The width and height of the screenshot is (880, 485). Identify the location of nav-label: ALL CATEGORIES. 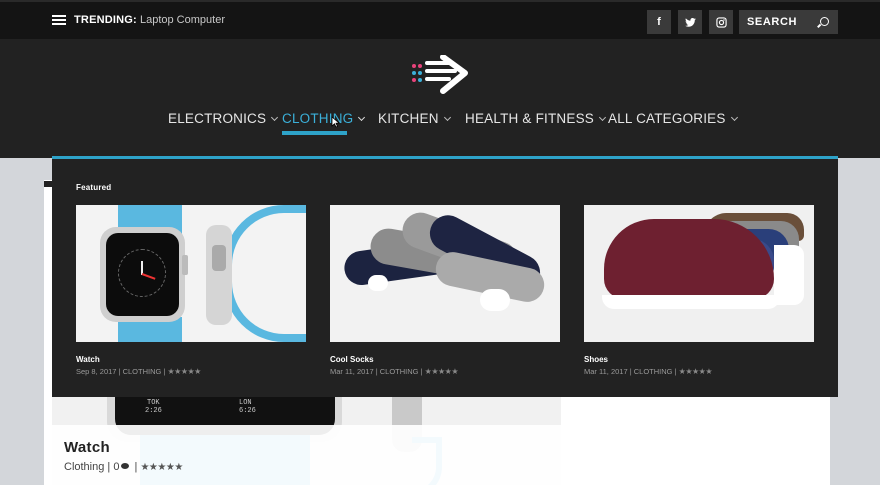
(667, 118).